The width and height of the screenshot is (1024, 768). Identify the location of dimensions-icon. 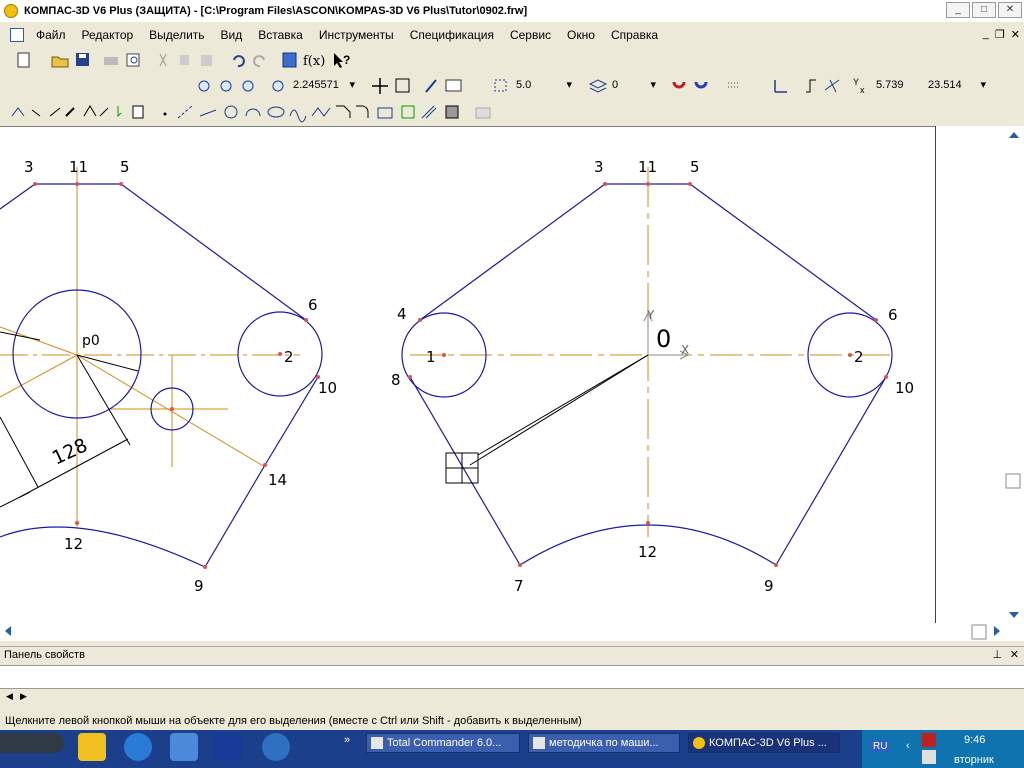
(36, 113).